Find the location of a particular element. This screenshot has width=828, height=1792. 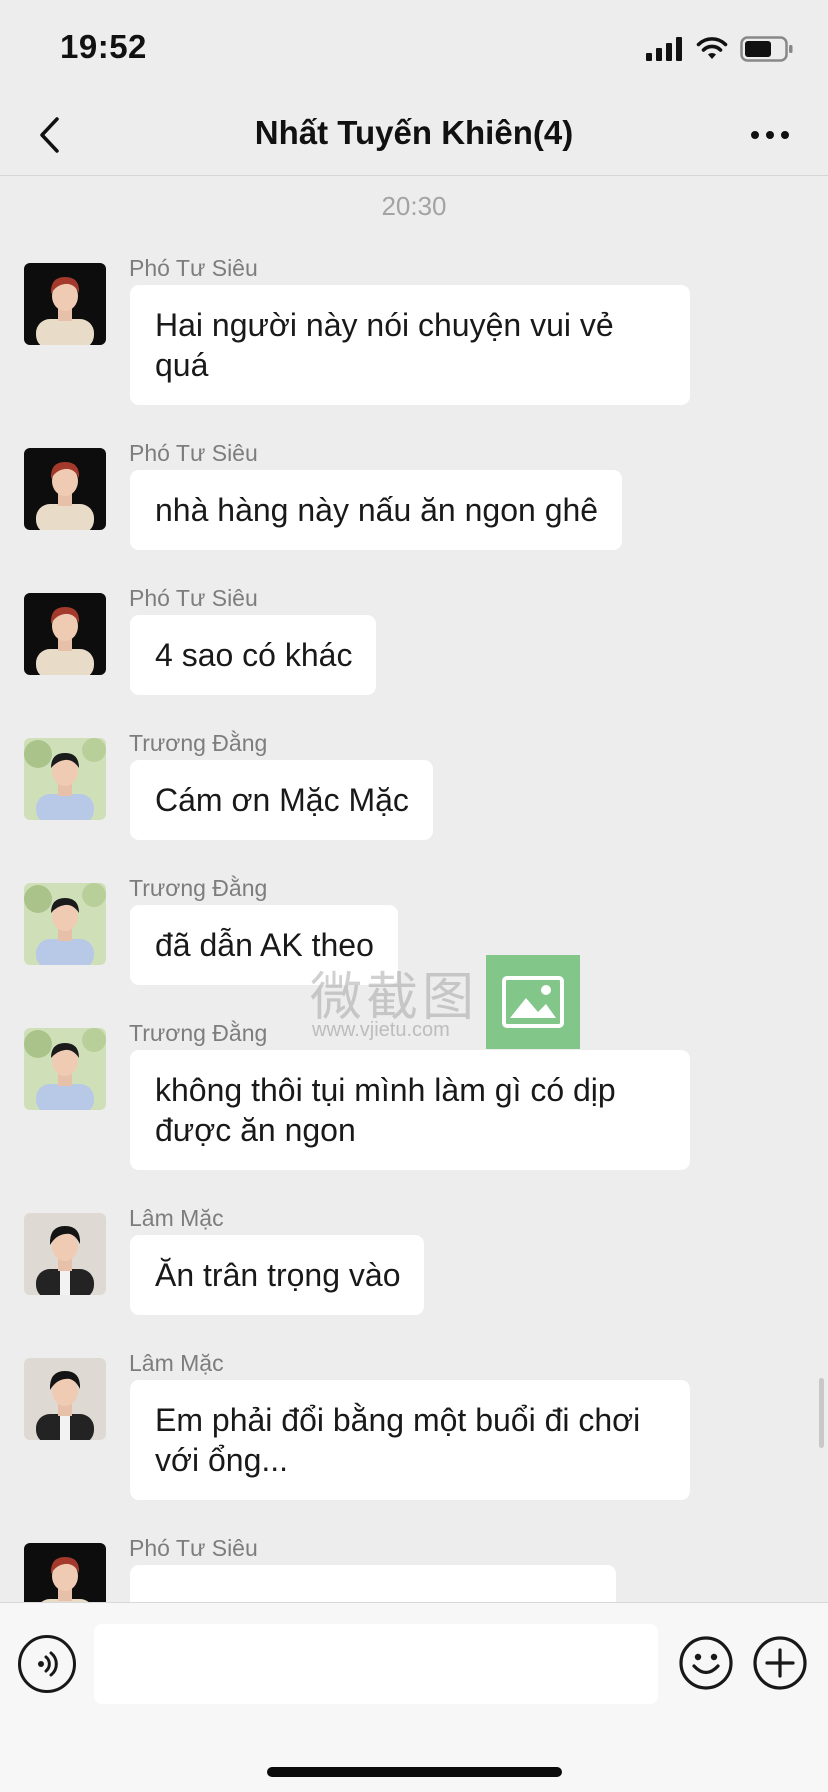

emoji-button is located at coordinates (706, 1663).